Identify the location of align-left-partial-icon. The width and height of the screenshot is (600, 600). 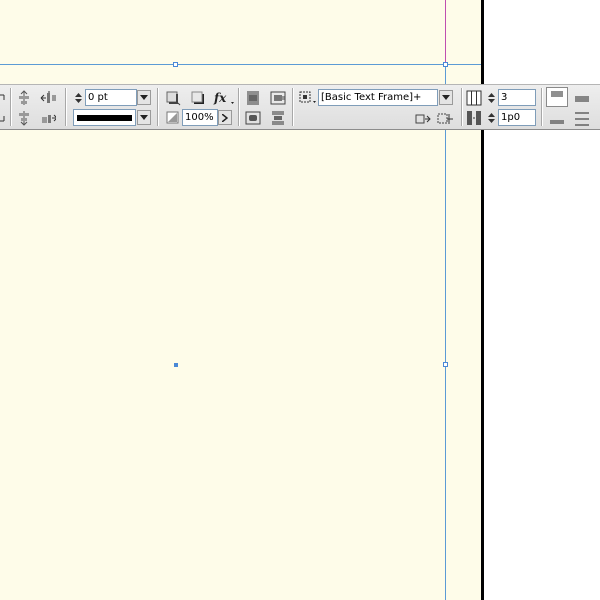
(5, 99).